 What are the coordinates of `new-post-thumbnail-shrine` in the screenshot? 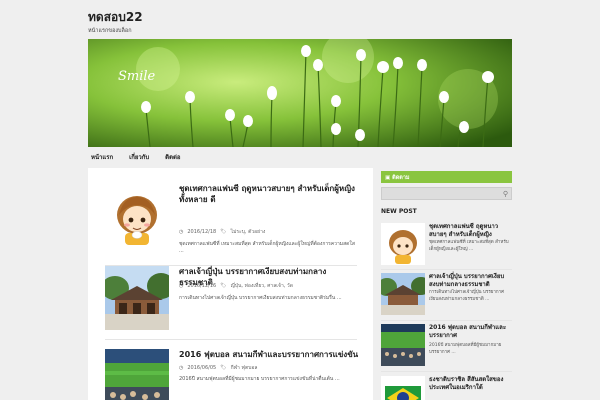 It's located at (403, 294).